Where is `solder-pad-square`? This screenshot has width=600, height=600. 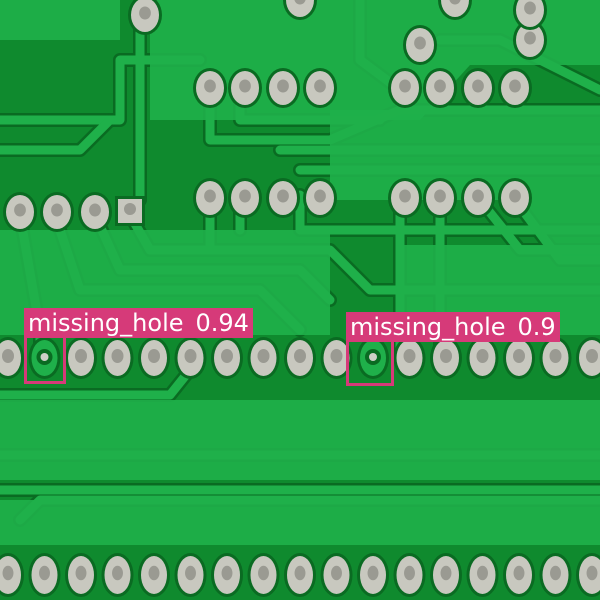 solder-pad-square is located at coordinates (130, 211).